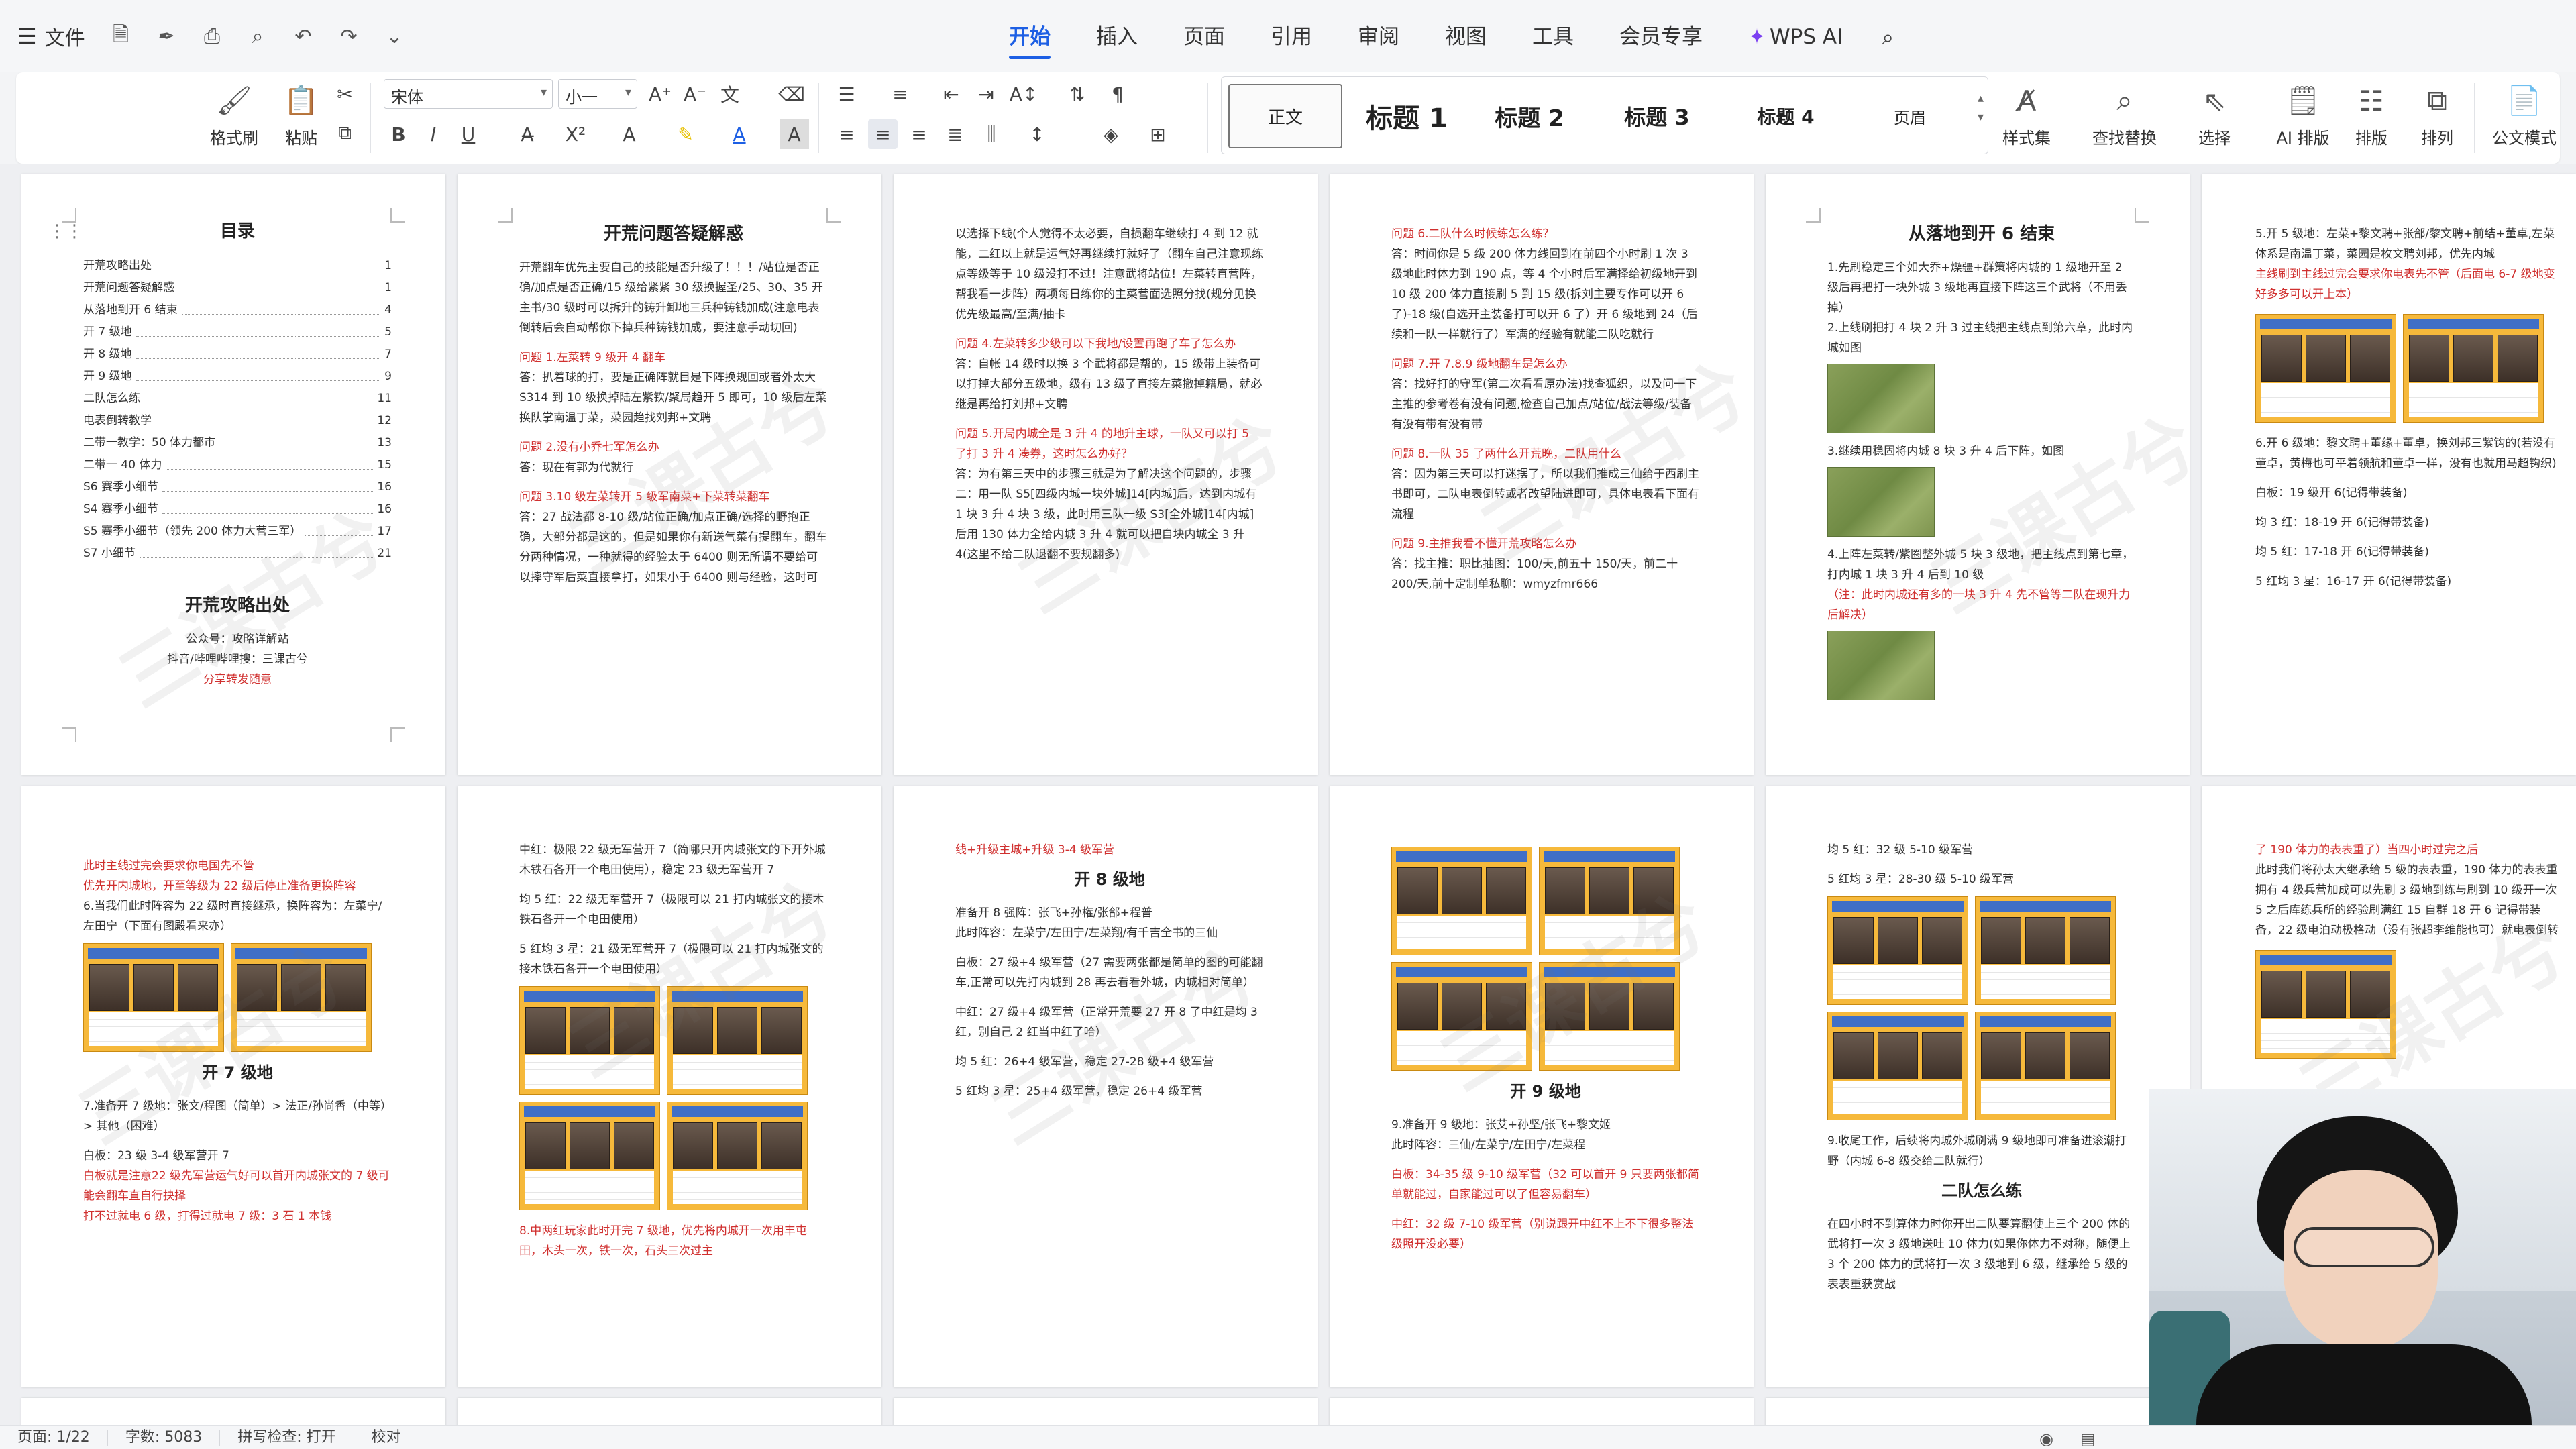 The image size is (2576, 1449). I want to click on toc-row: S5 赛季小细节（领先 200 体力大营三军） 17, so click(237, 532).